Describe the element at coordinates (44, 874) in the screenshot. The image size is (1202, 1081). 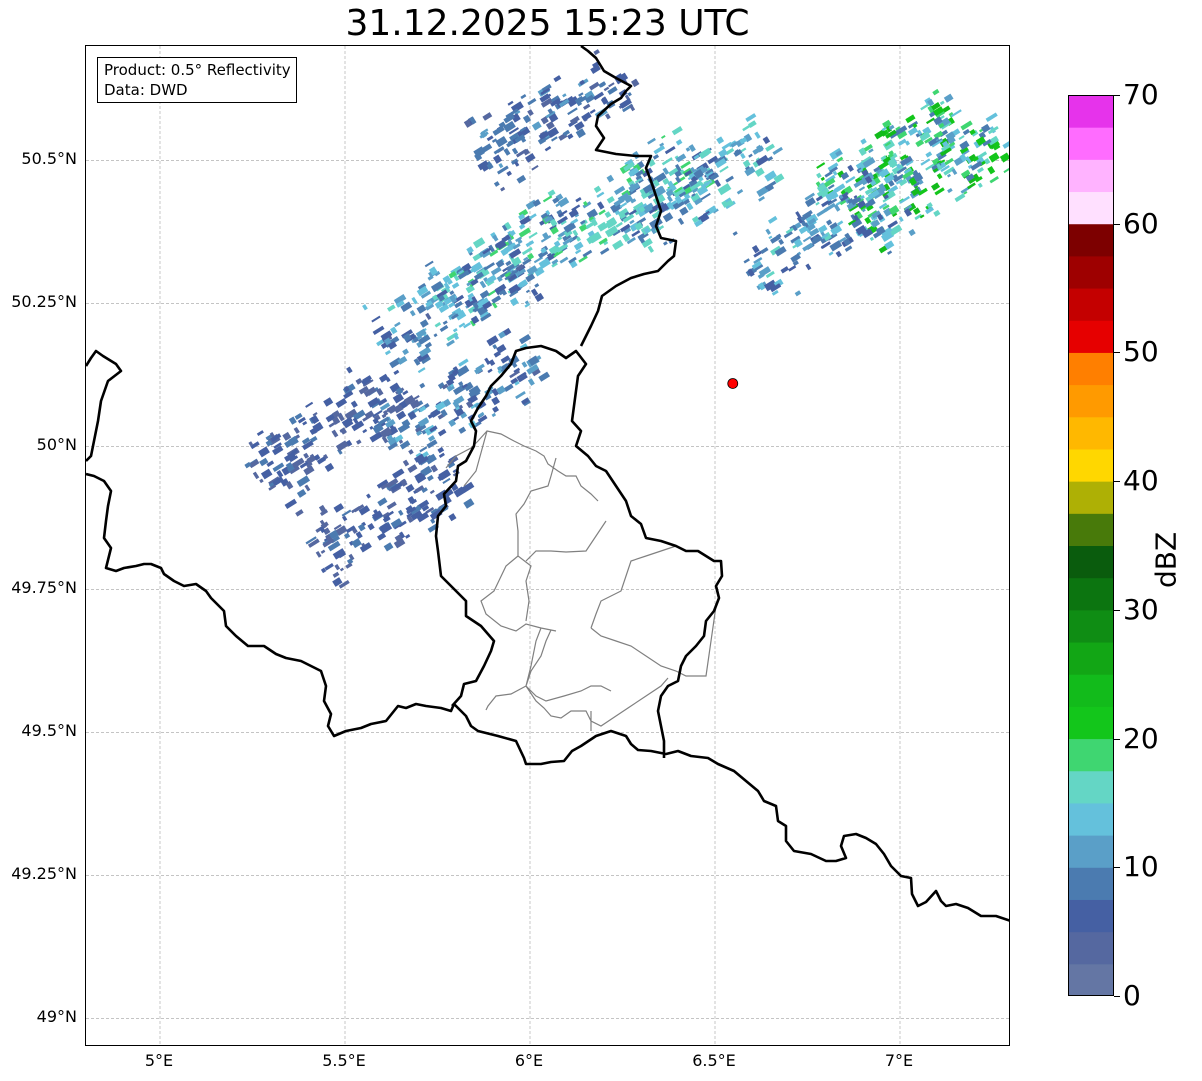
I see `lat-tick-label: 49.25°N` at that location.